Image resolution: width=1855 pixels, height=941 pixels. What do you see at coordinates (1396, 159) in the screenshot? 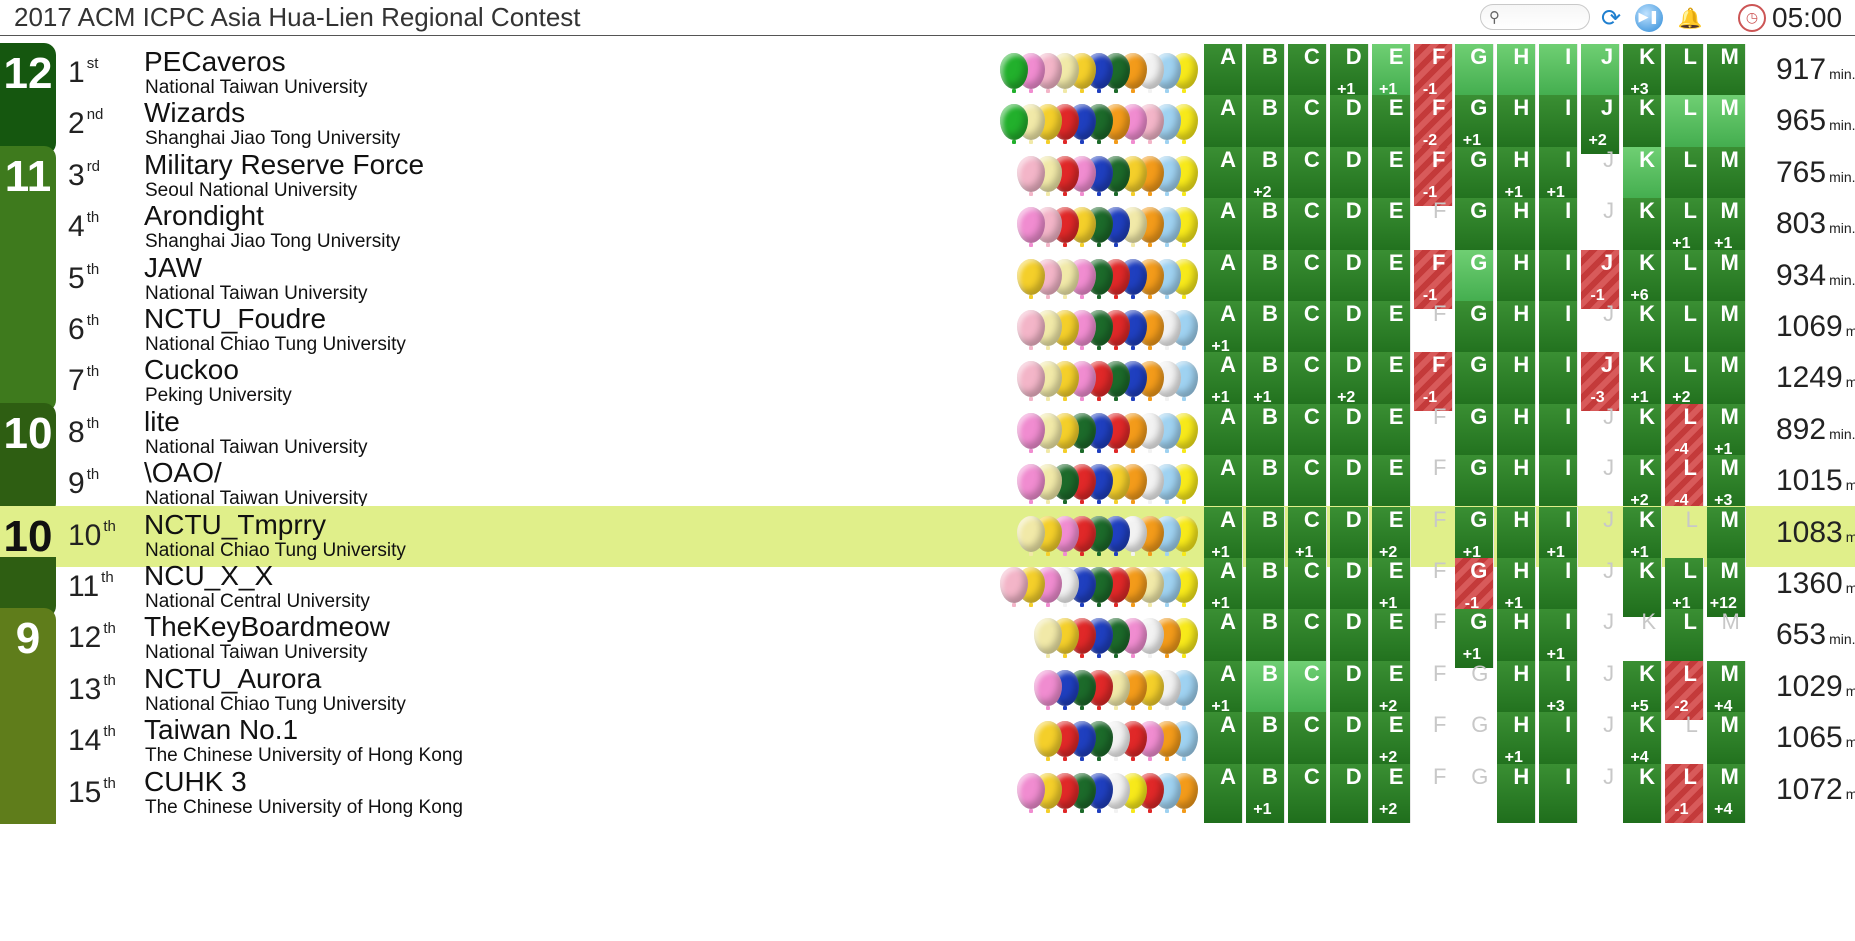
I see `problem-letter: E` at bounding box center [1396, 159].